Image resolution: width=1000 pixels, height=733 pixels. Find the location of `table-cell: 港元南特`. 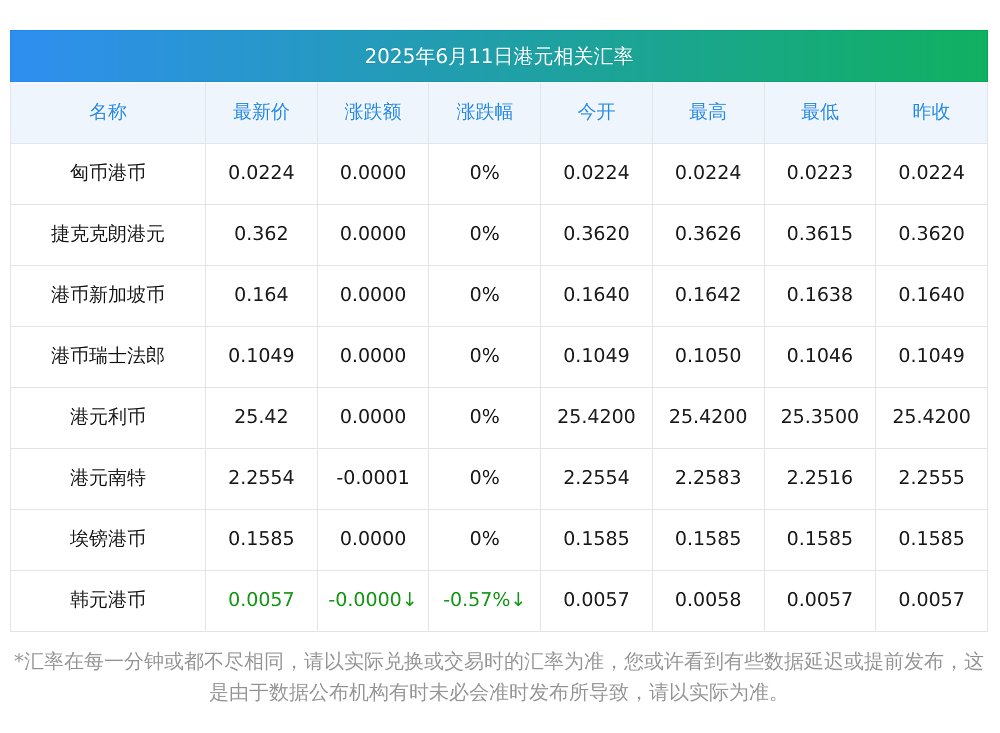

table-cell: 港元南特 is located at coordinates (108, 478).